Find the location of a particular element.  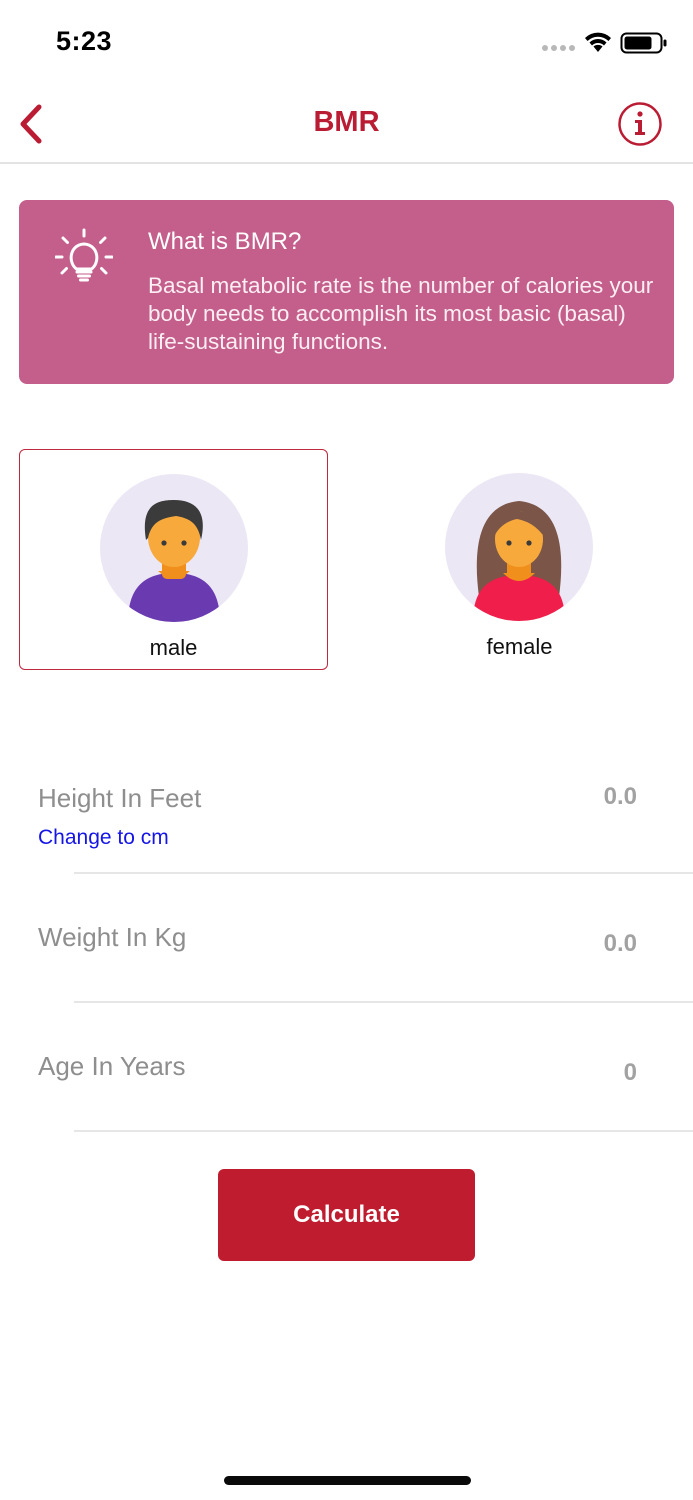

lightbulb-icon is located at coordinates (84, 255).